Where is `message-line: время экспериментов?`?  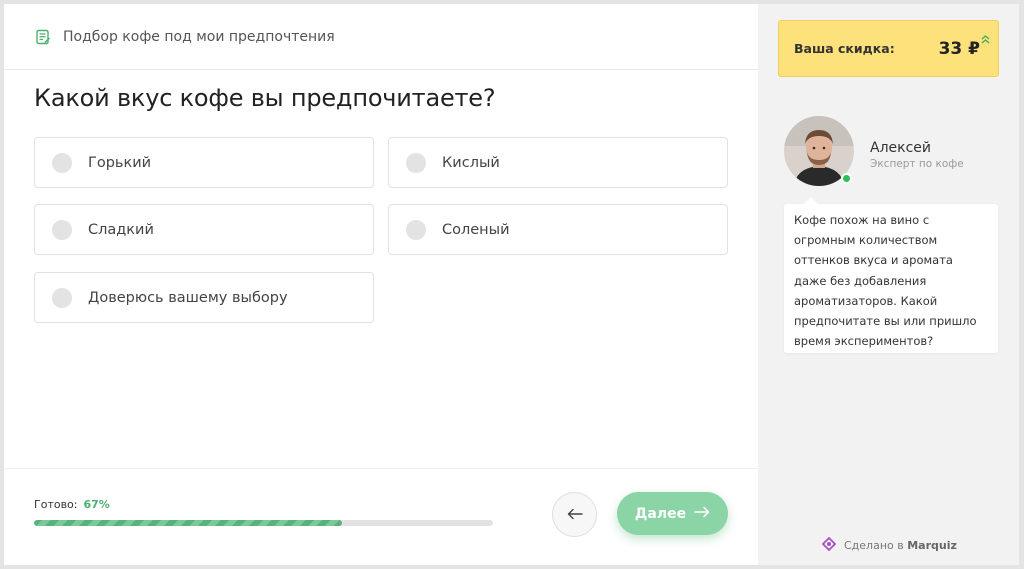
message-line: время экспериментов? is located at coordinates (864, 341).